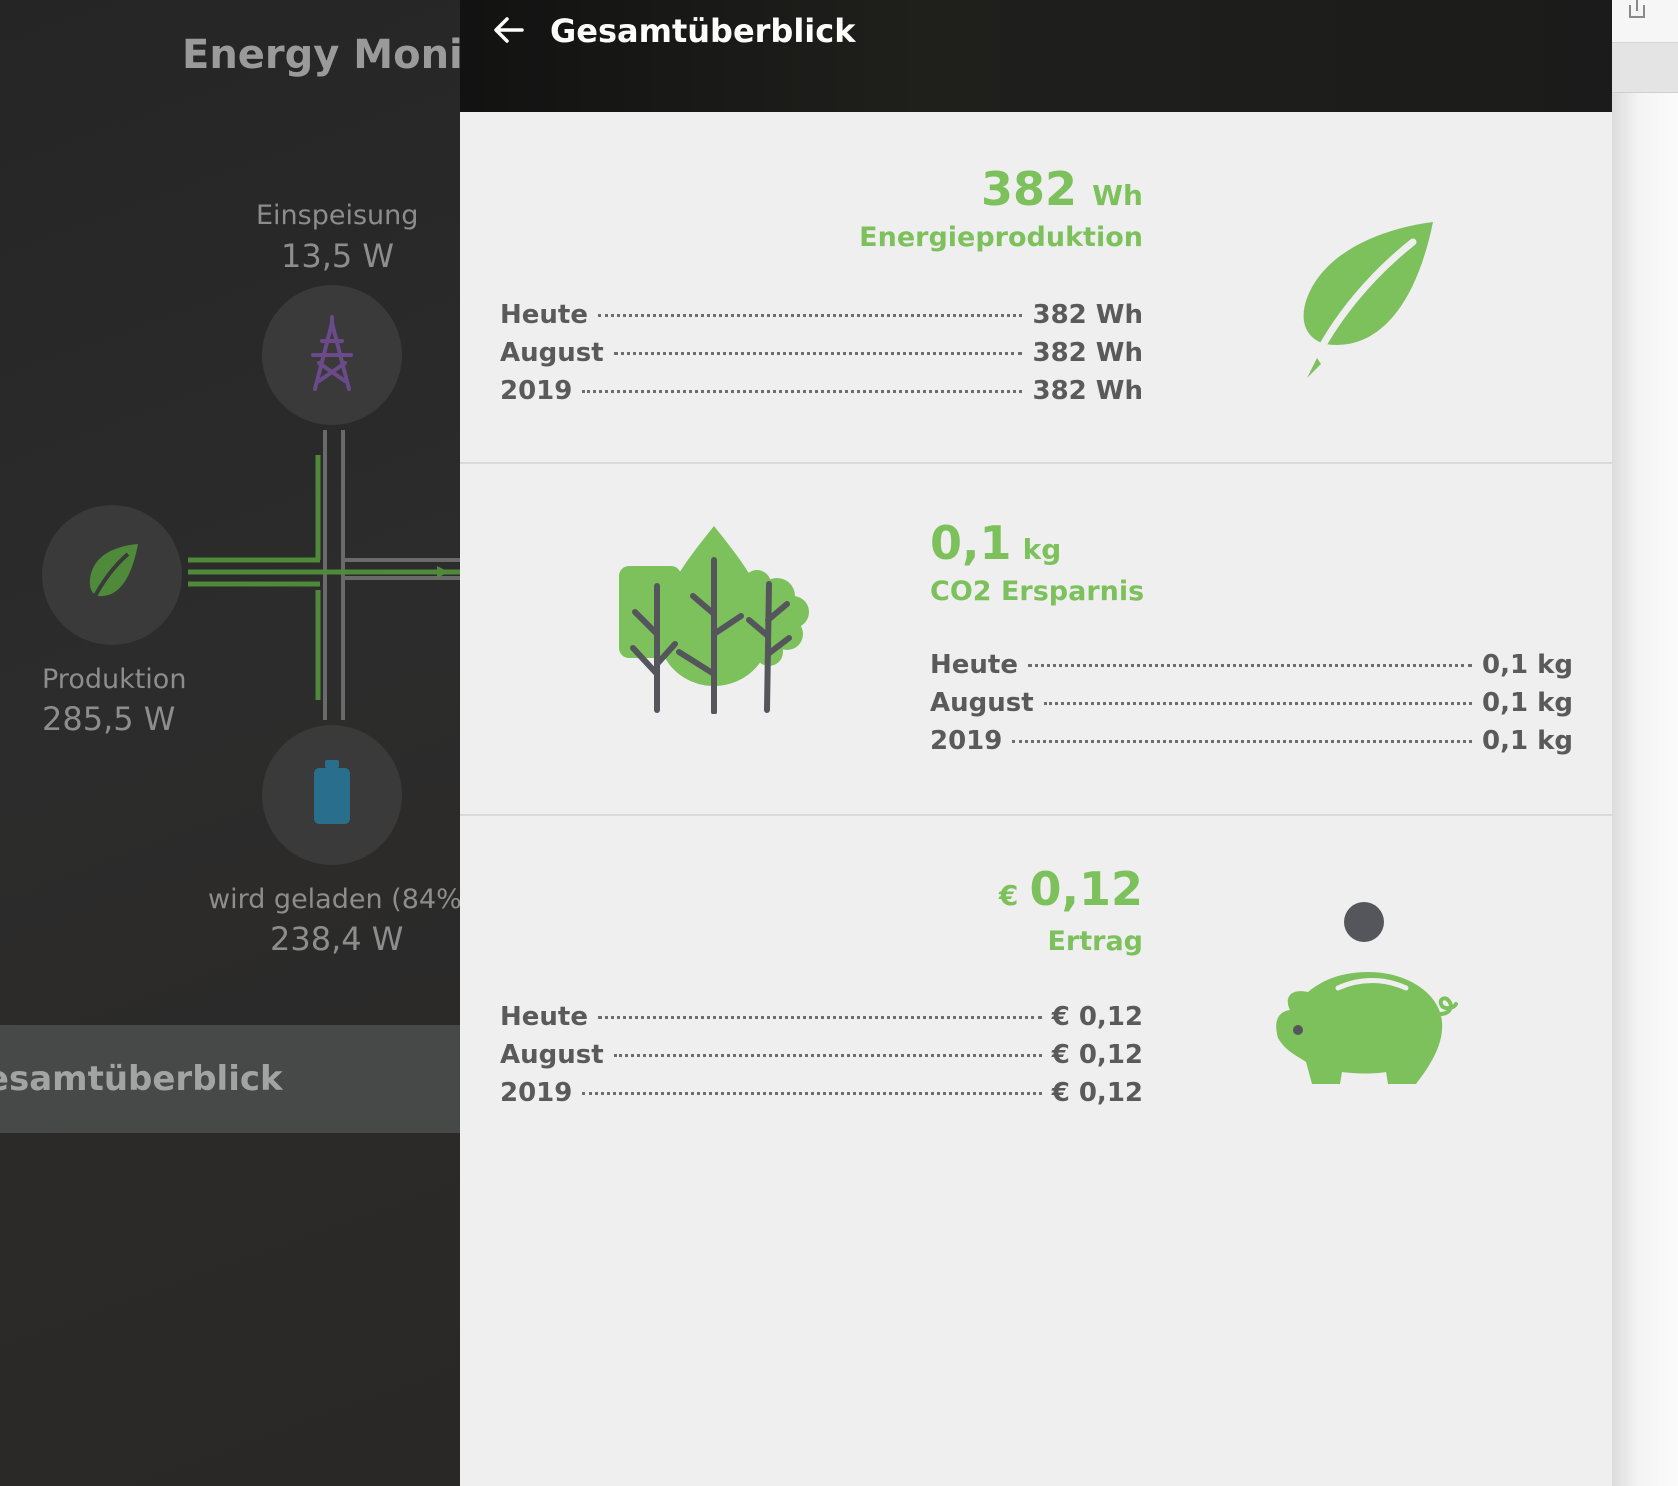  I want to click on battery-node-value: 238,4 W, so click(337, 939).